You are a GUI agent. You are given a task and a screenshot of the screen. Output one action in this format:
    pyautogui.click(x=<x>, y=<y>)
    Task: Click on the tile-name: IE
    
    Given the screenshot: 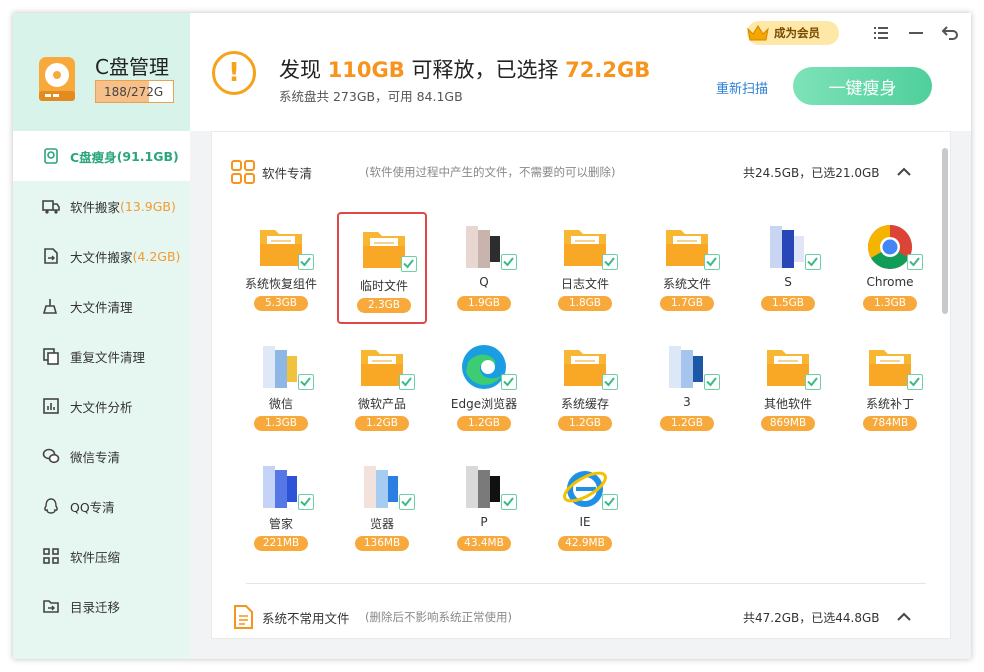 What is the action you would take?
    pyautogui.click(x=585, y=522)
    